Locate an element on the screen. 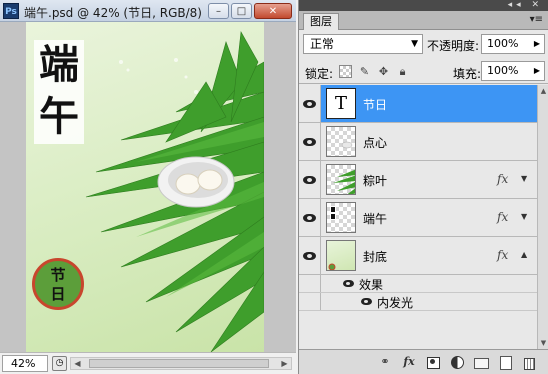 The image size is (548, 374). inner-glow-effect-row: 内发光 is located at coordinates (418, 302).